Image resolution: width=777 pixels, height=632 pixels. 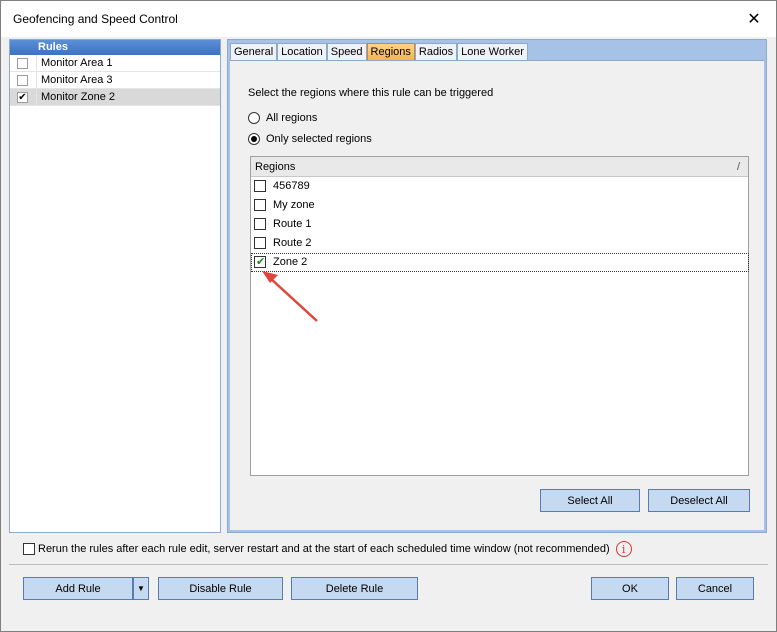 I want to click on tab-lone-worker: Lone Worker, so click(x=492, y=51).